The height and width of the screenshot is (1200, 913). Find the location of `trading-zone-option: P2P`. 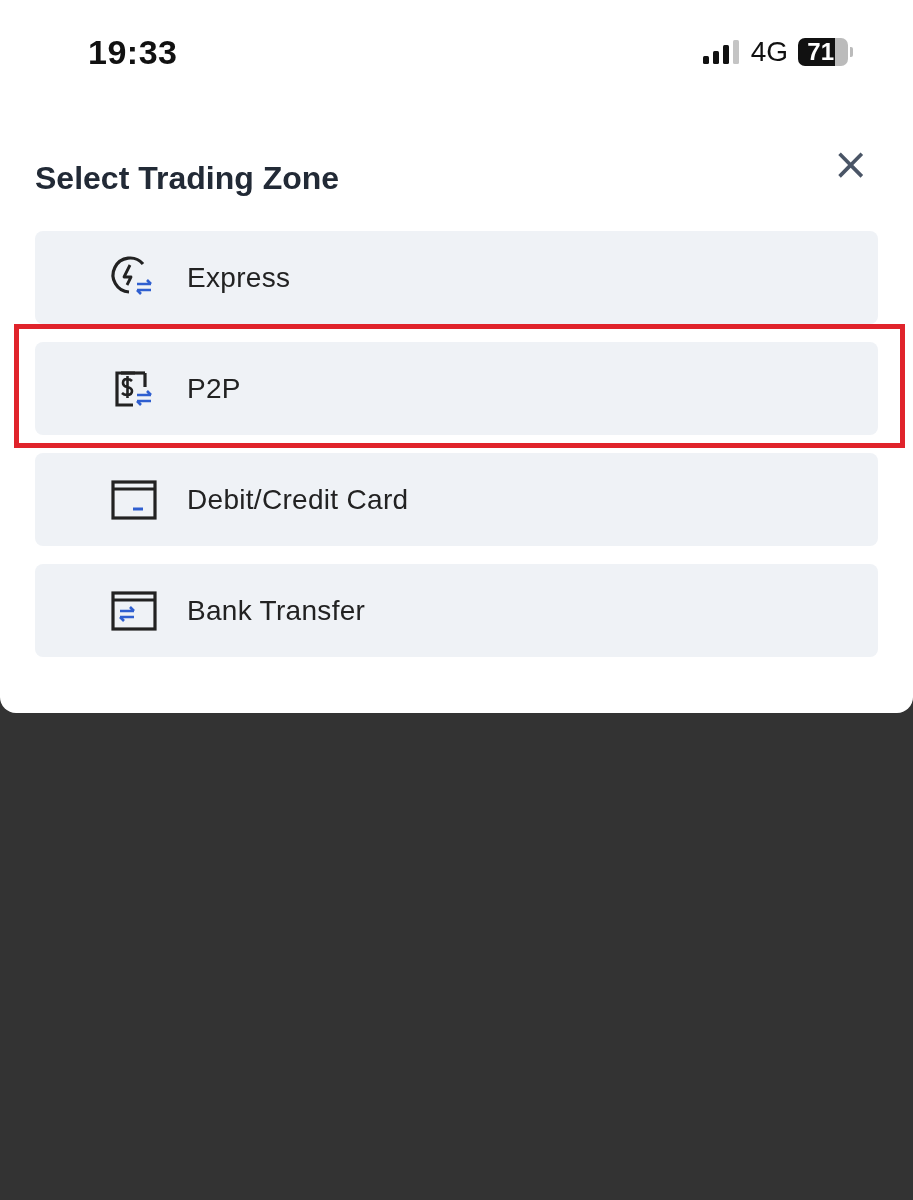

trading-zone-option: P2P is located at coordinates (456, 388).